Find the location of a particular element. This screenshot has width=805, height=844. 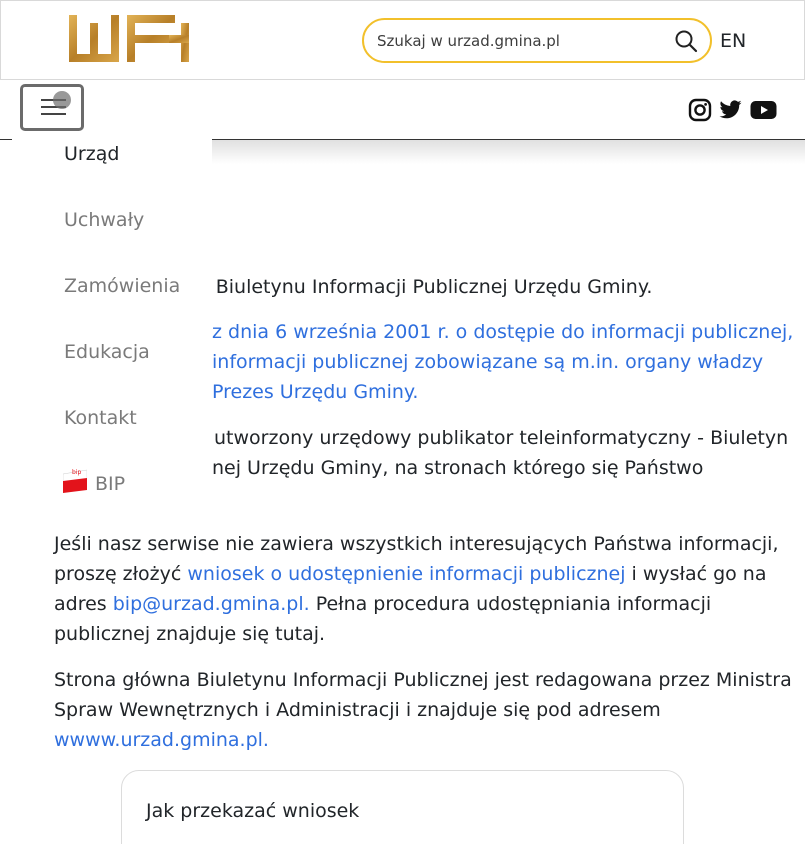

top-header: EN is located at coordinates (402, 40).